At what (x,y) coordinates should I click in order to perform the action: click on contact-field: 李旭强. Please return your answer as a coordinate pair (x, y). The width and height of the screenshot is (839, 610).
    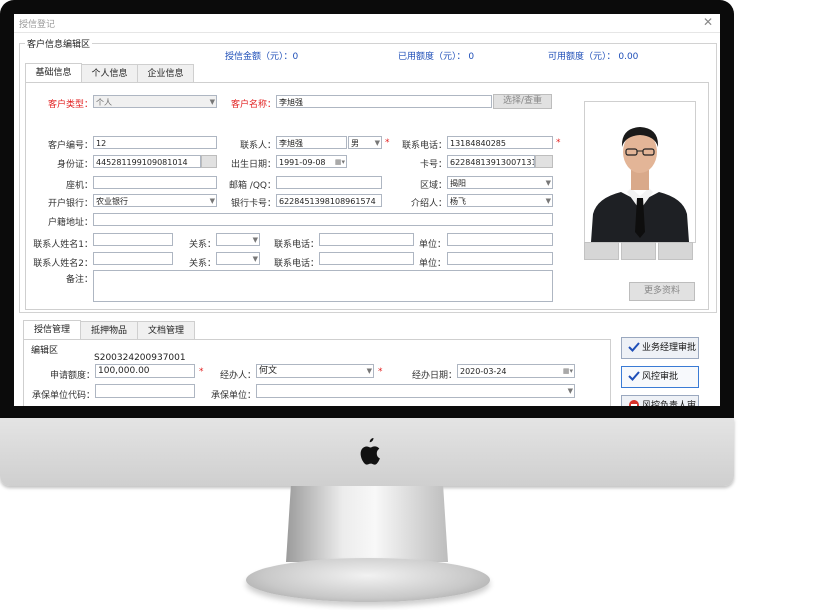
    Looking at the image, I should click on (311, 142).